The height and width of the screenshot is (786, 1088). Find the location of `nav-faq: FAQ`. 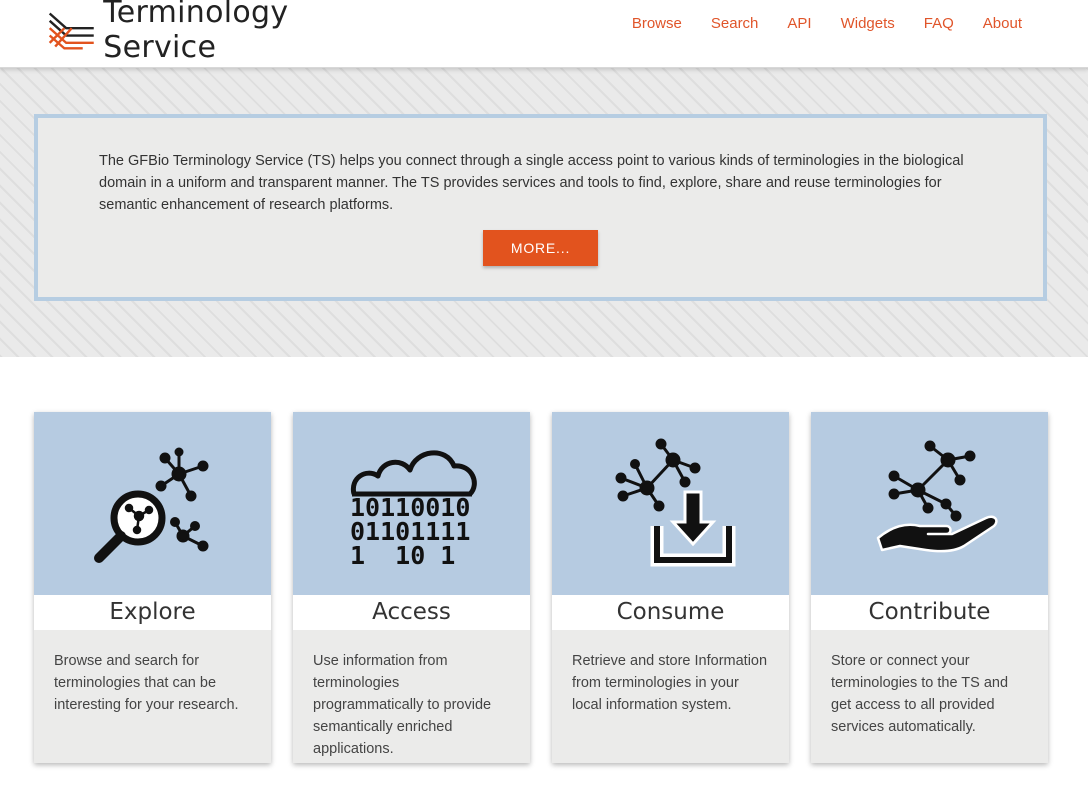

nav-faq: FAQ is located at coordinates (939, 23).